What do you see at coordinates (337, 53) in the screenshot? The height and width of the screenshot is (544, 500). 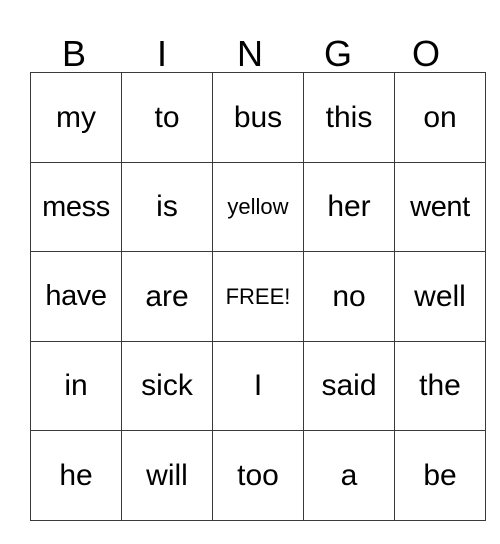 I see `bingo-header-letter-g: G` at bounding box center [337, 53].